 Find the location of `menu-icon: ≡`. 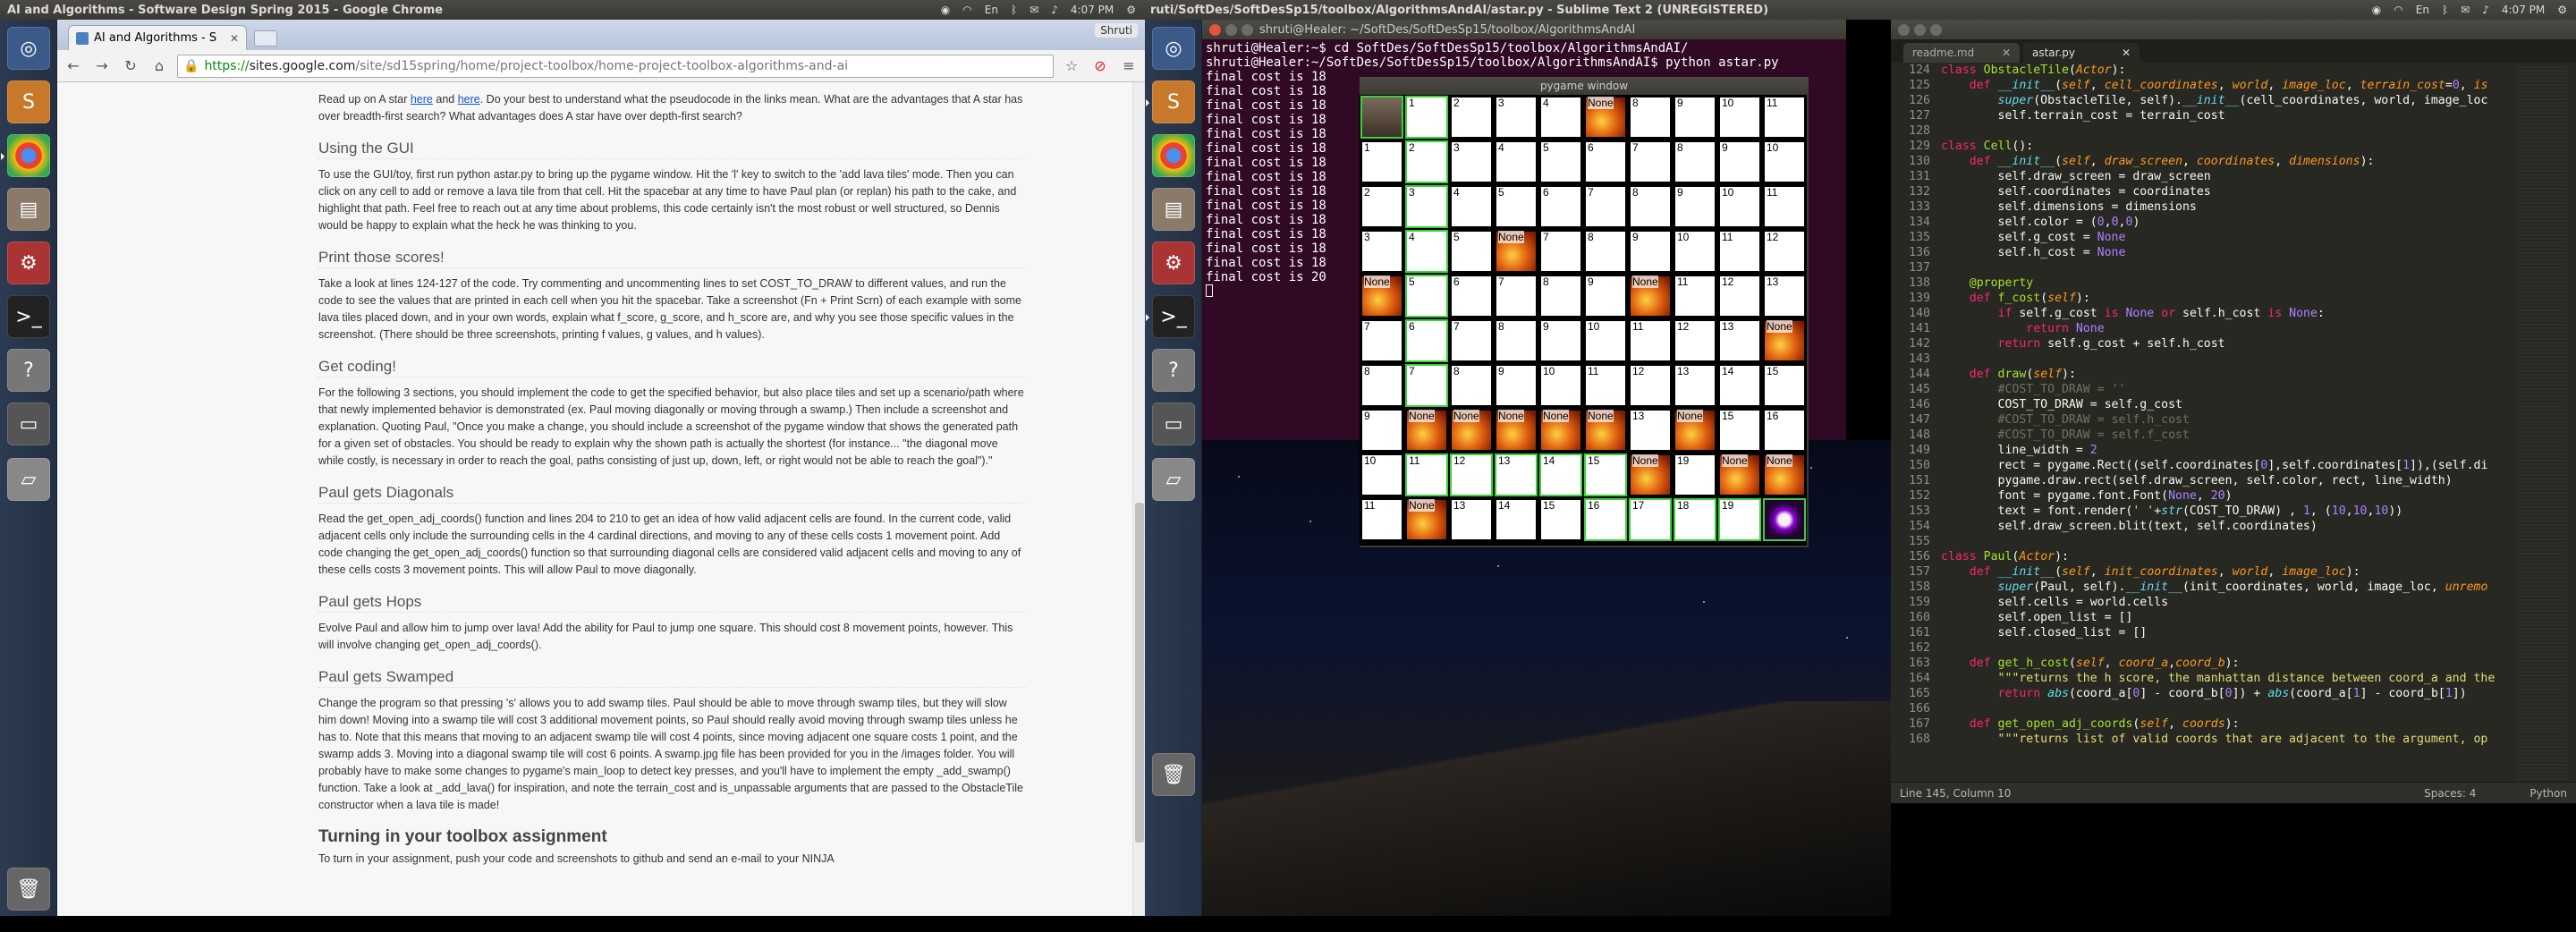

menu-icon: ≡ is located at coordinates (1129, 66).